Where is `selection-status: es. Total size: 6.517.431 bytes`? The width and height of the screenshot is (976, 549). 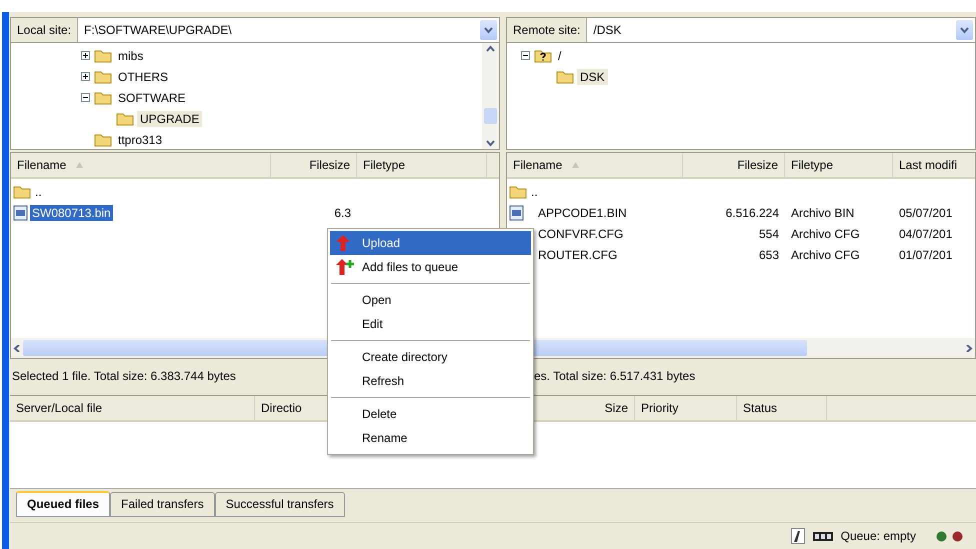
selection-status: es. Total size: 6.517.431 bytes is located at coordinates (615, 376).